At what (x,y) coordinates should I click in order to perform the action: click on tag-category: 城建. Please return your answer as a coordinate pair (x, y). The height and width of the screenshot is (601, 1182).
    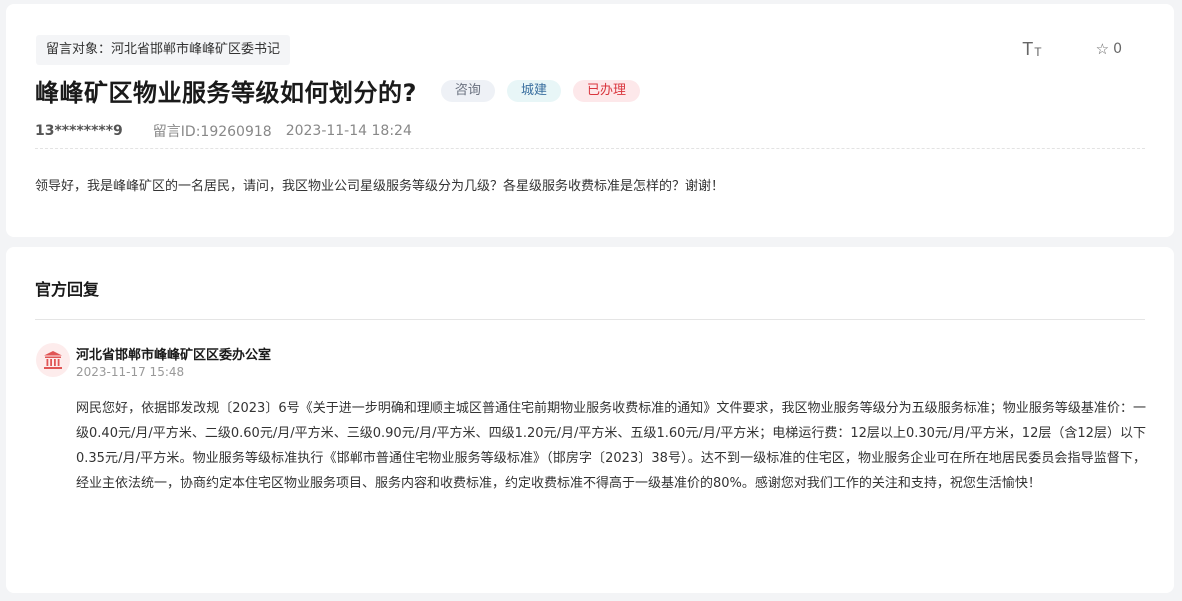
    Looking at the image, I should click on (533, 90).